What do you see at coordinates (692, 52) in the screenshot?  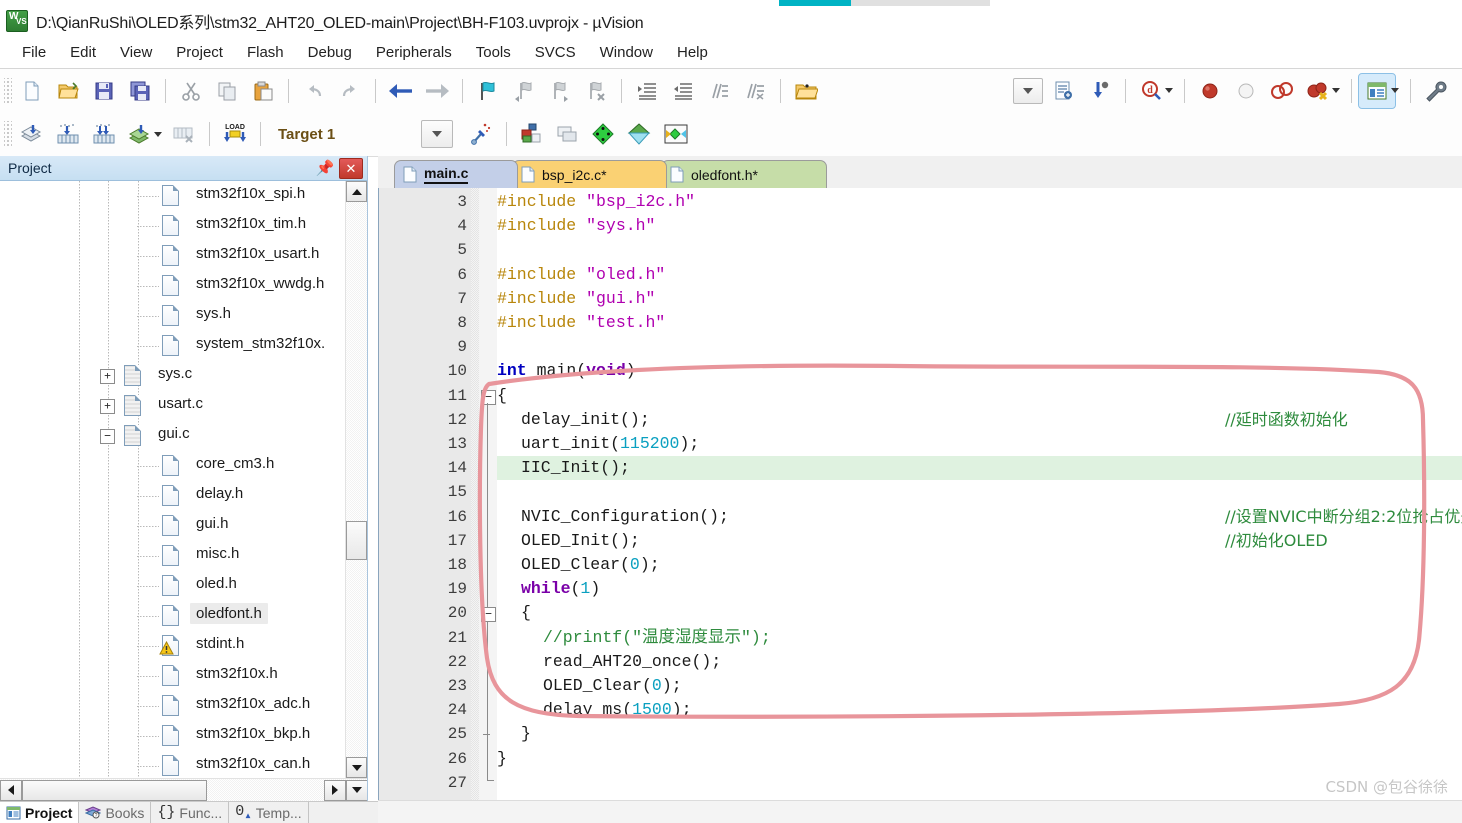 I see `menu-item-help: Help` at bounding box center [692, 52].